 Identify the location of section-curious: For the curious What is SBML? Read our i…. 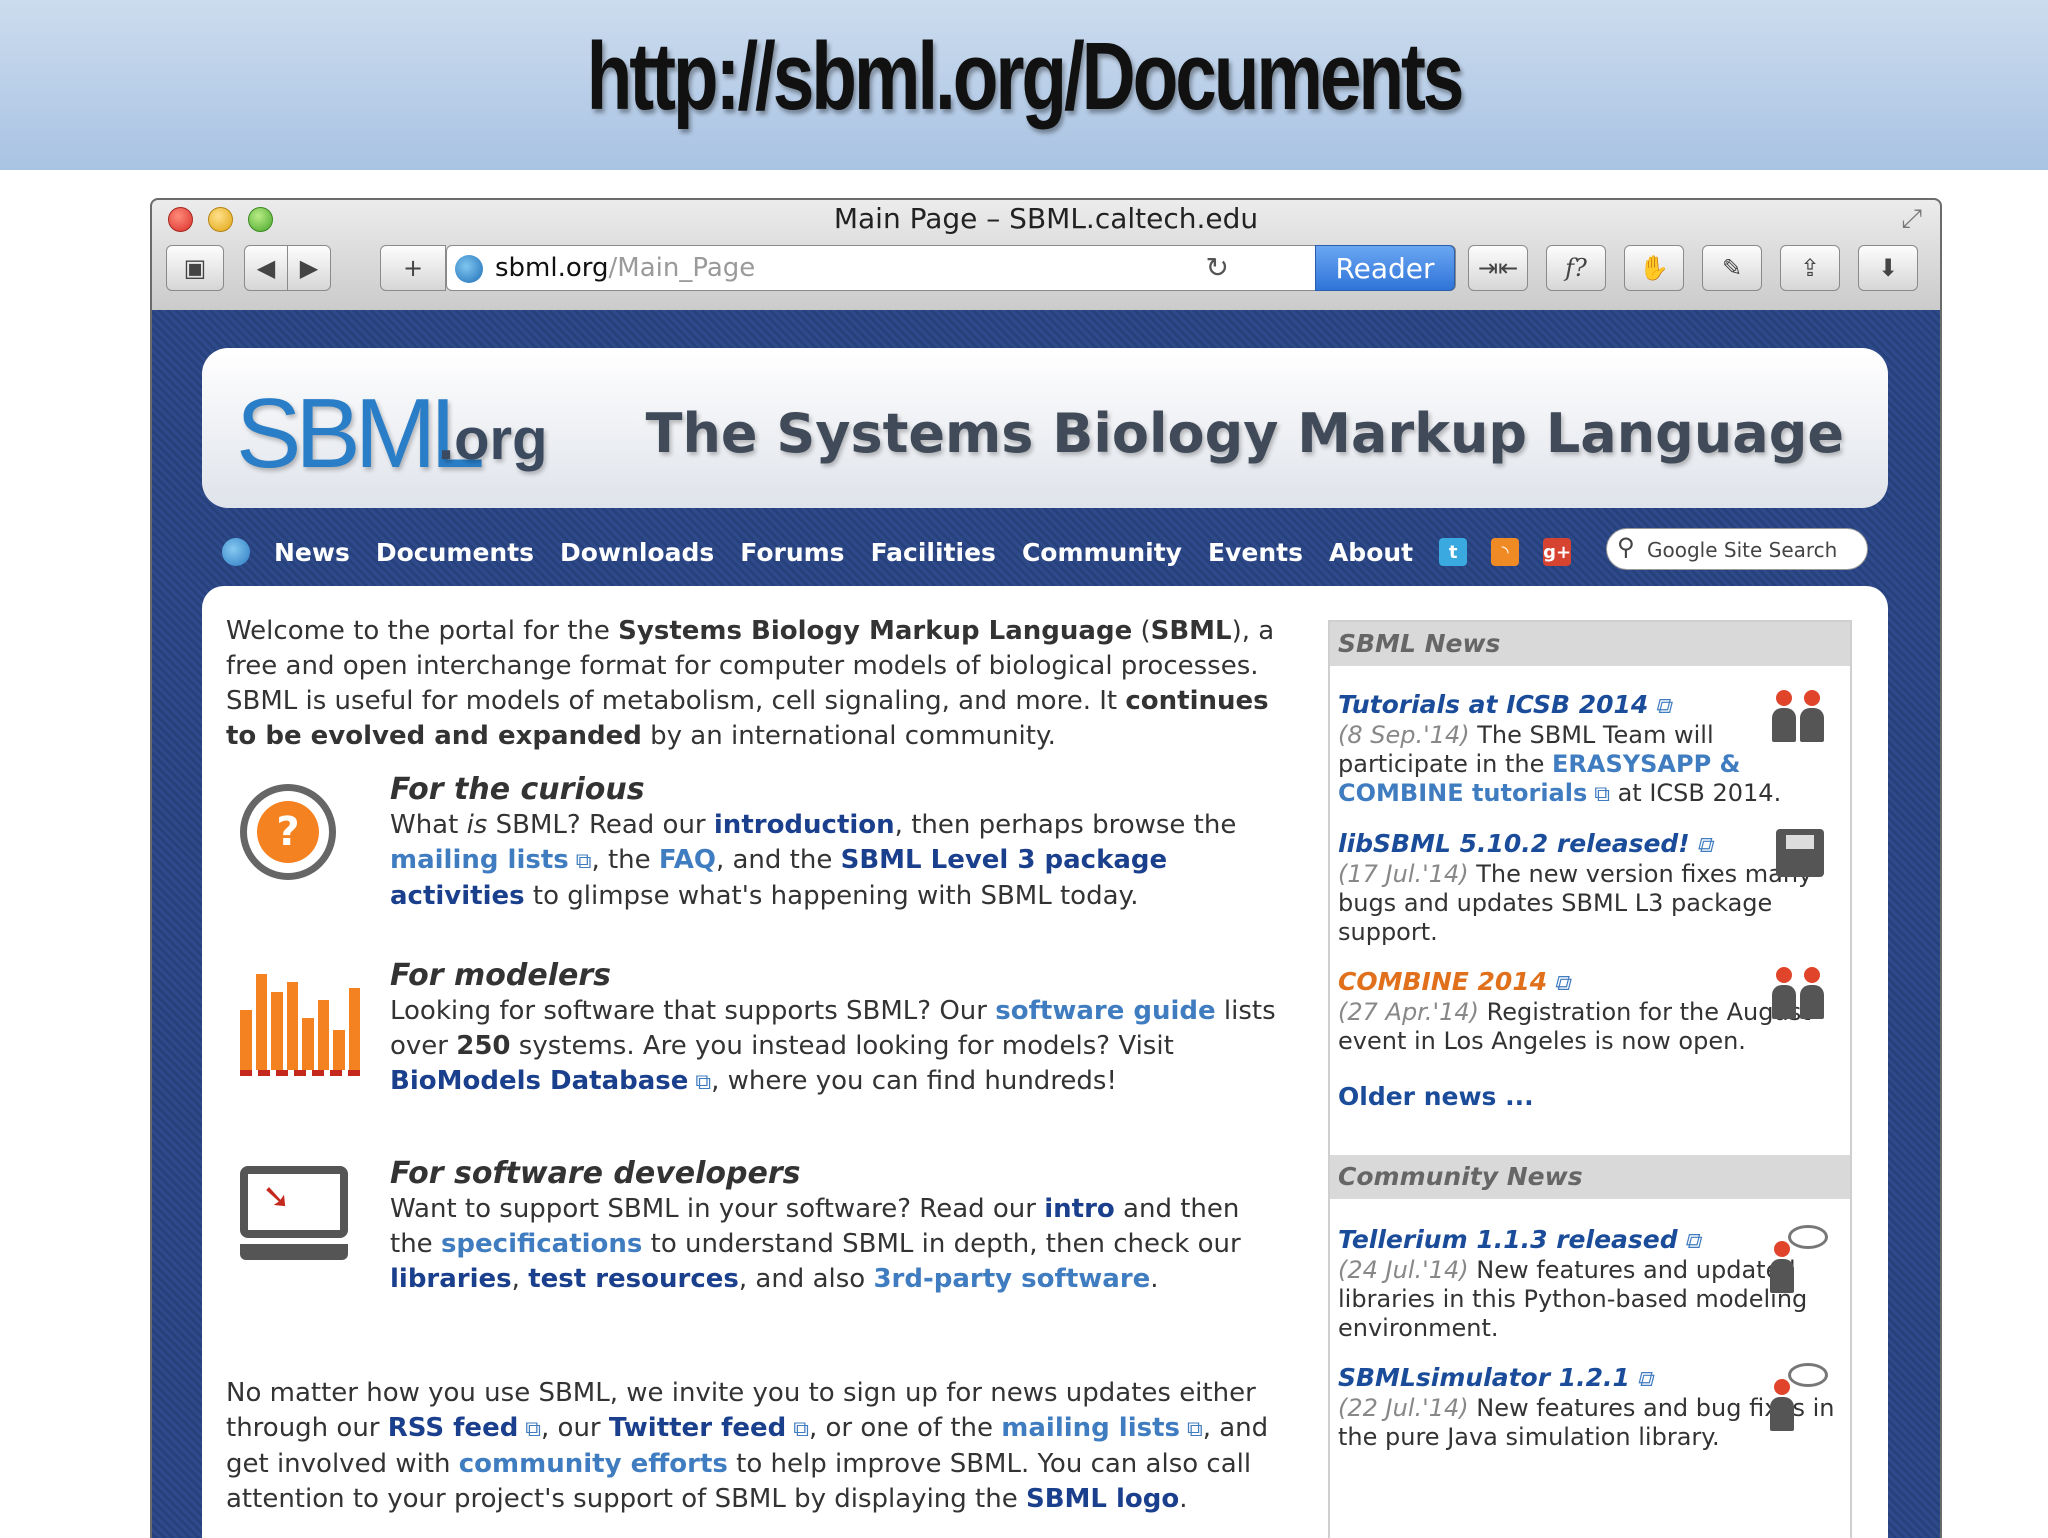
(840, 843).